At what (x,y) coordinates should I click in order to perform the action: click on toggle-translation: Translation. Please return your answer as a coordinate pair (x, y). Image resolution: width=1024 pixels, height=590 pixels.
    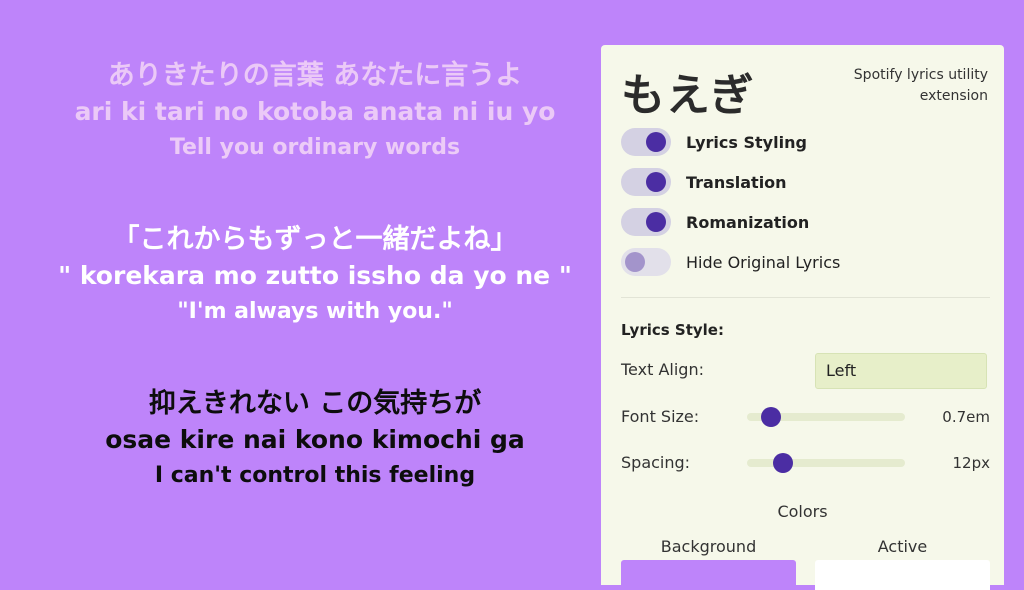
    Looking at the image, I should click on (704, 182).